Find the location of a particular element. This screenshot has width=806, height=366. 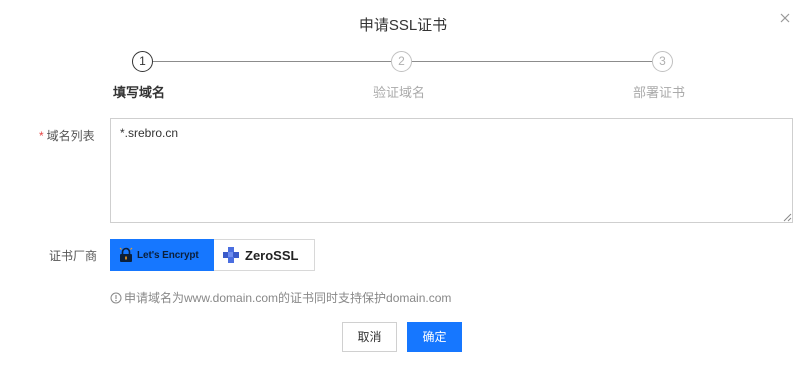

dialog-title: 申请SSL证书 is located at coordinates (403, 25).